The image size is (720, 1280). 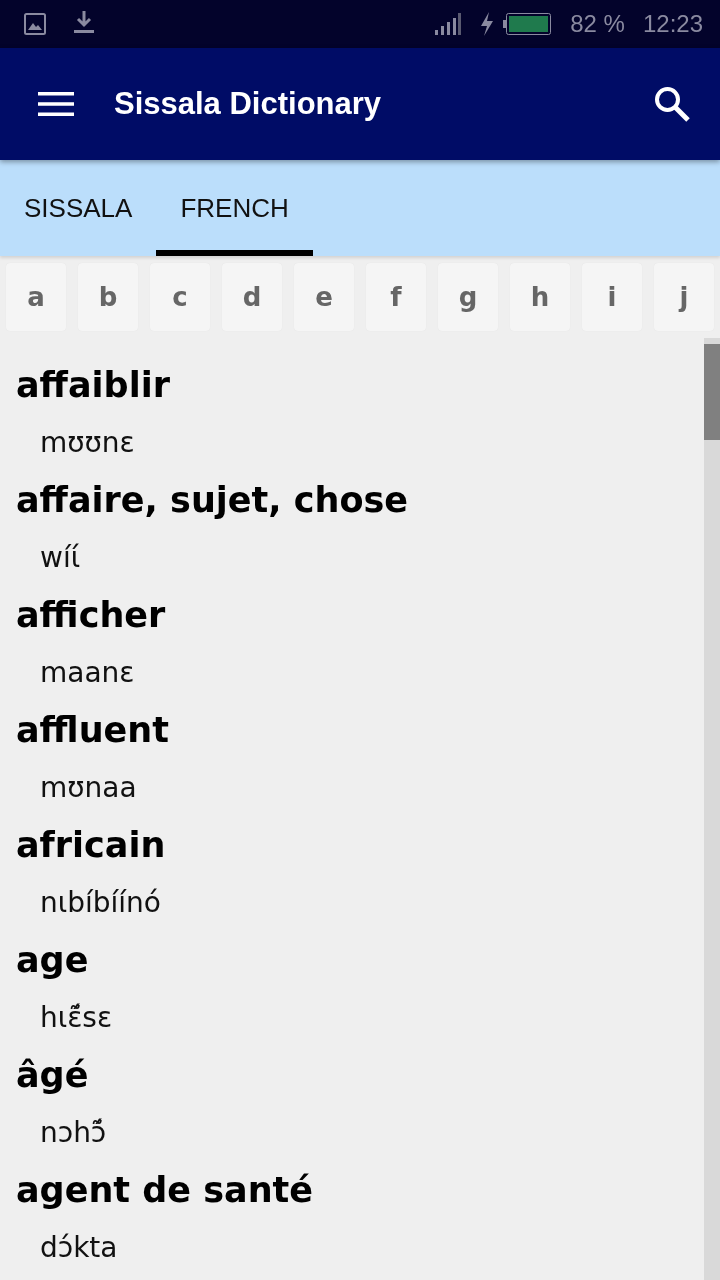 I want to click on download-icon, so click(x=84, y=22).